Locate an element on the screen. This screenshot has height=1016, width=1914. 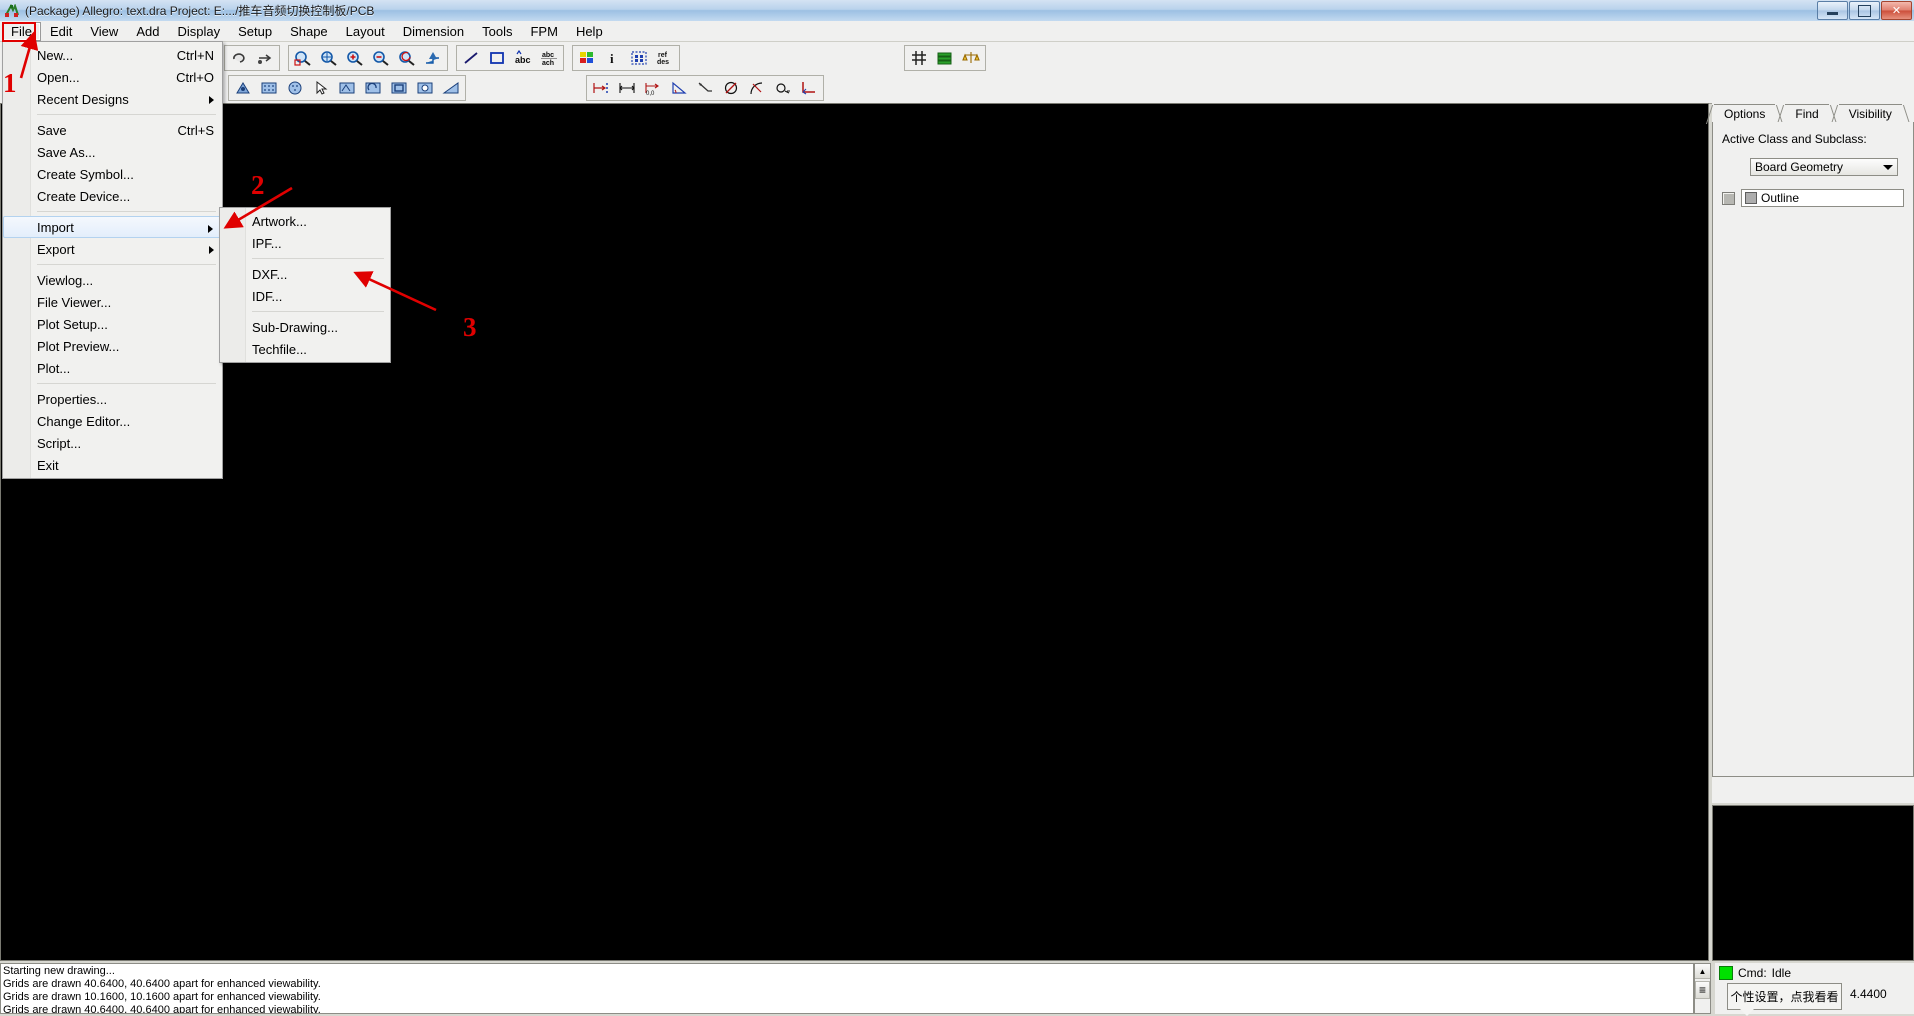
dim-radius-icon is located at coordinates (757, 88).